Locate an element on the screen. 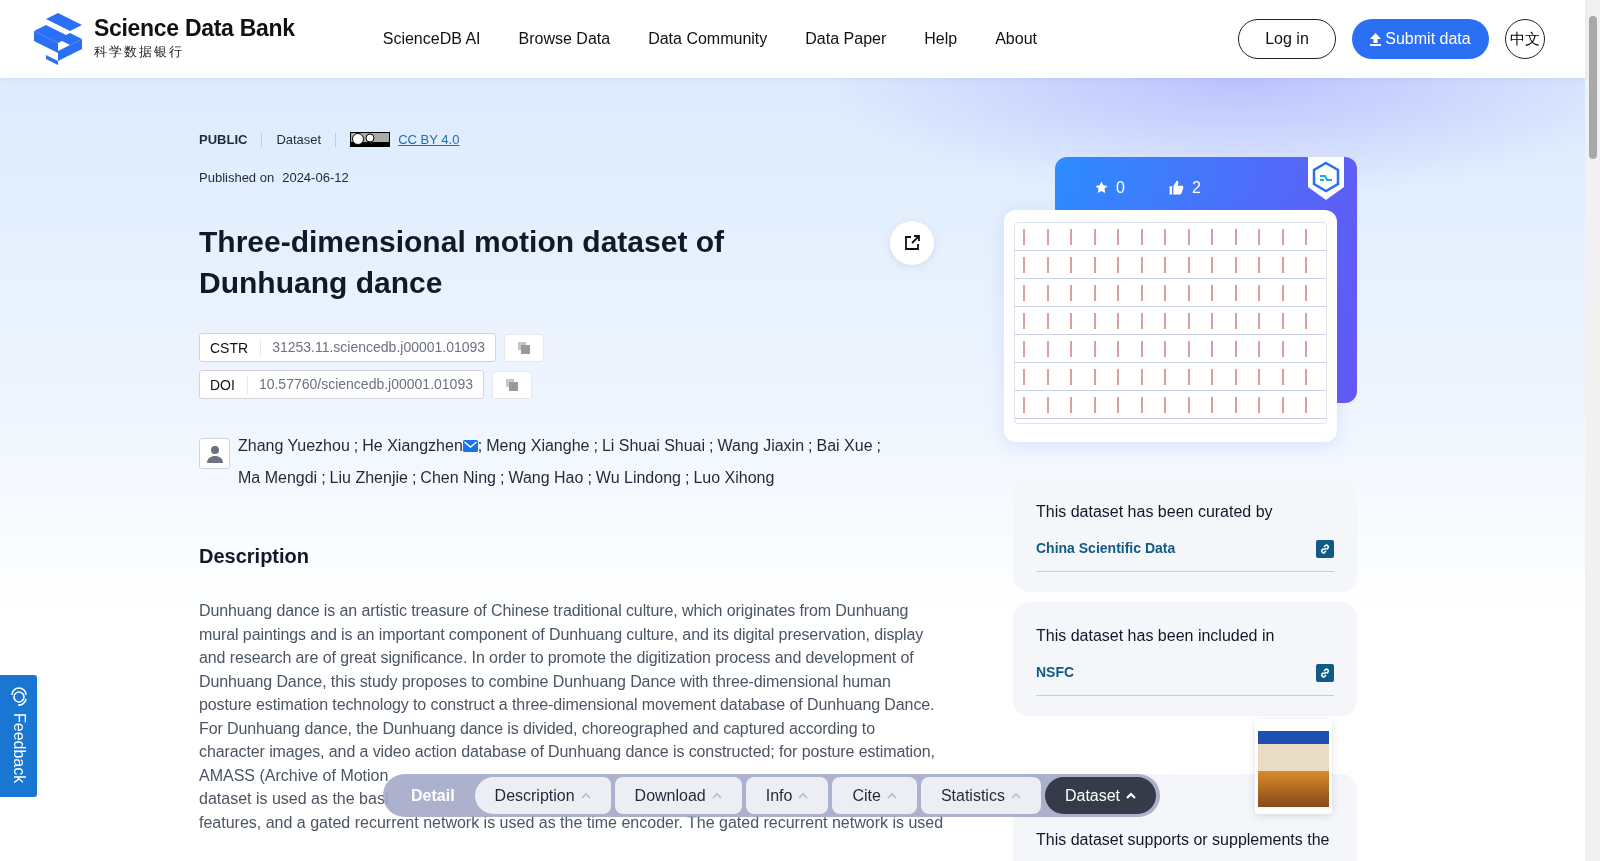 Image resolution: width=1600 pixels, height=861 pixels. published-date: 2024-06-12 is located at coordinates (315, 177).